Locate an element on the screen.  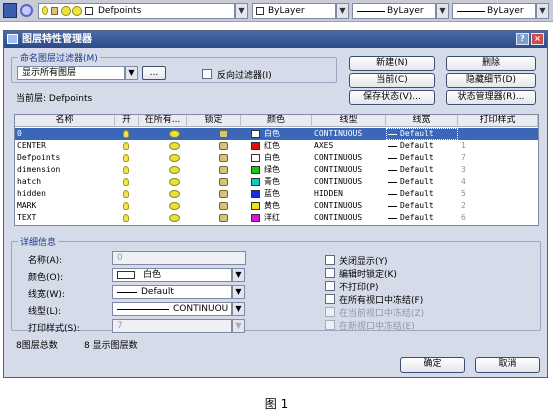
new-layer-button: 新建(N) is located at coordinates (392, 63).